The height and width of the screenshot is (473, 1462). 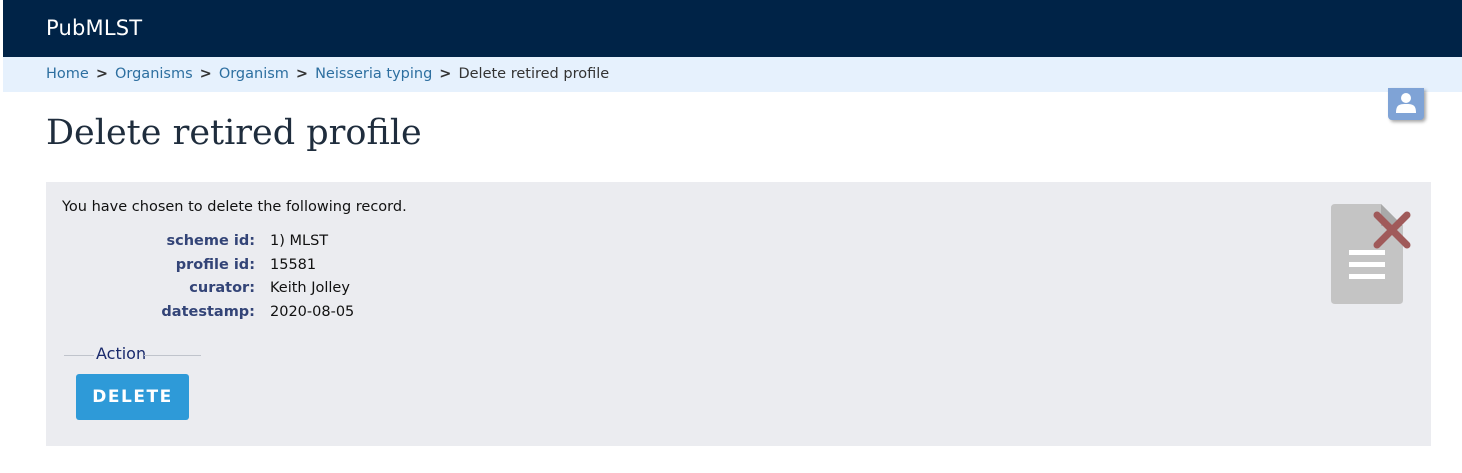 I want to click on field-label: profile id:, so click(x=215, y=265).